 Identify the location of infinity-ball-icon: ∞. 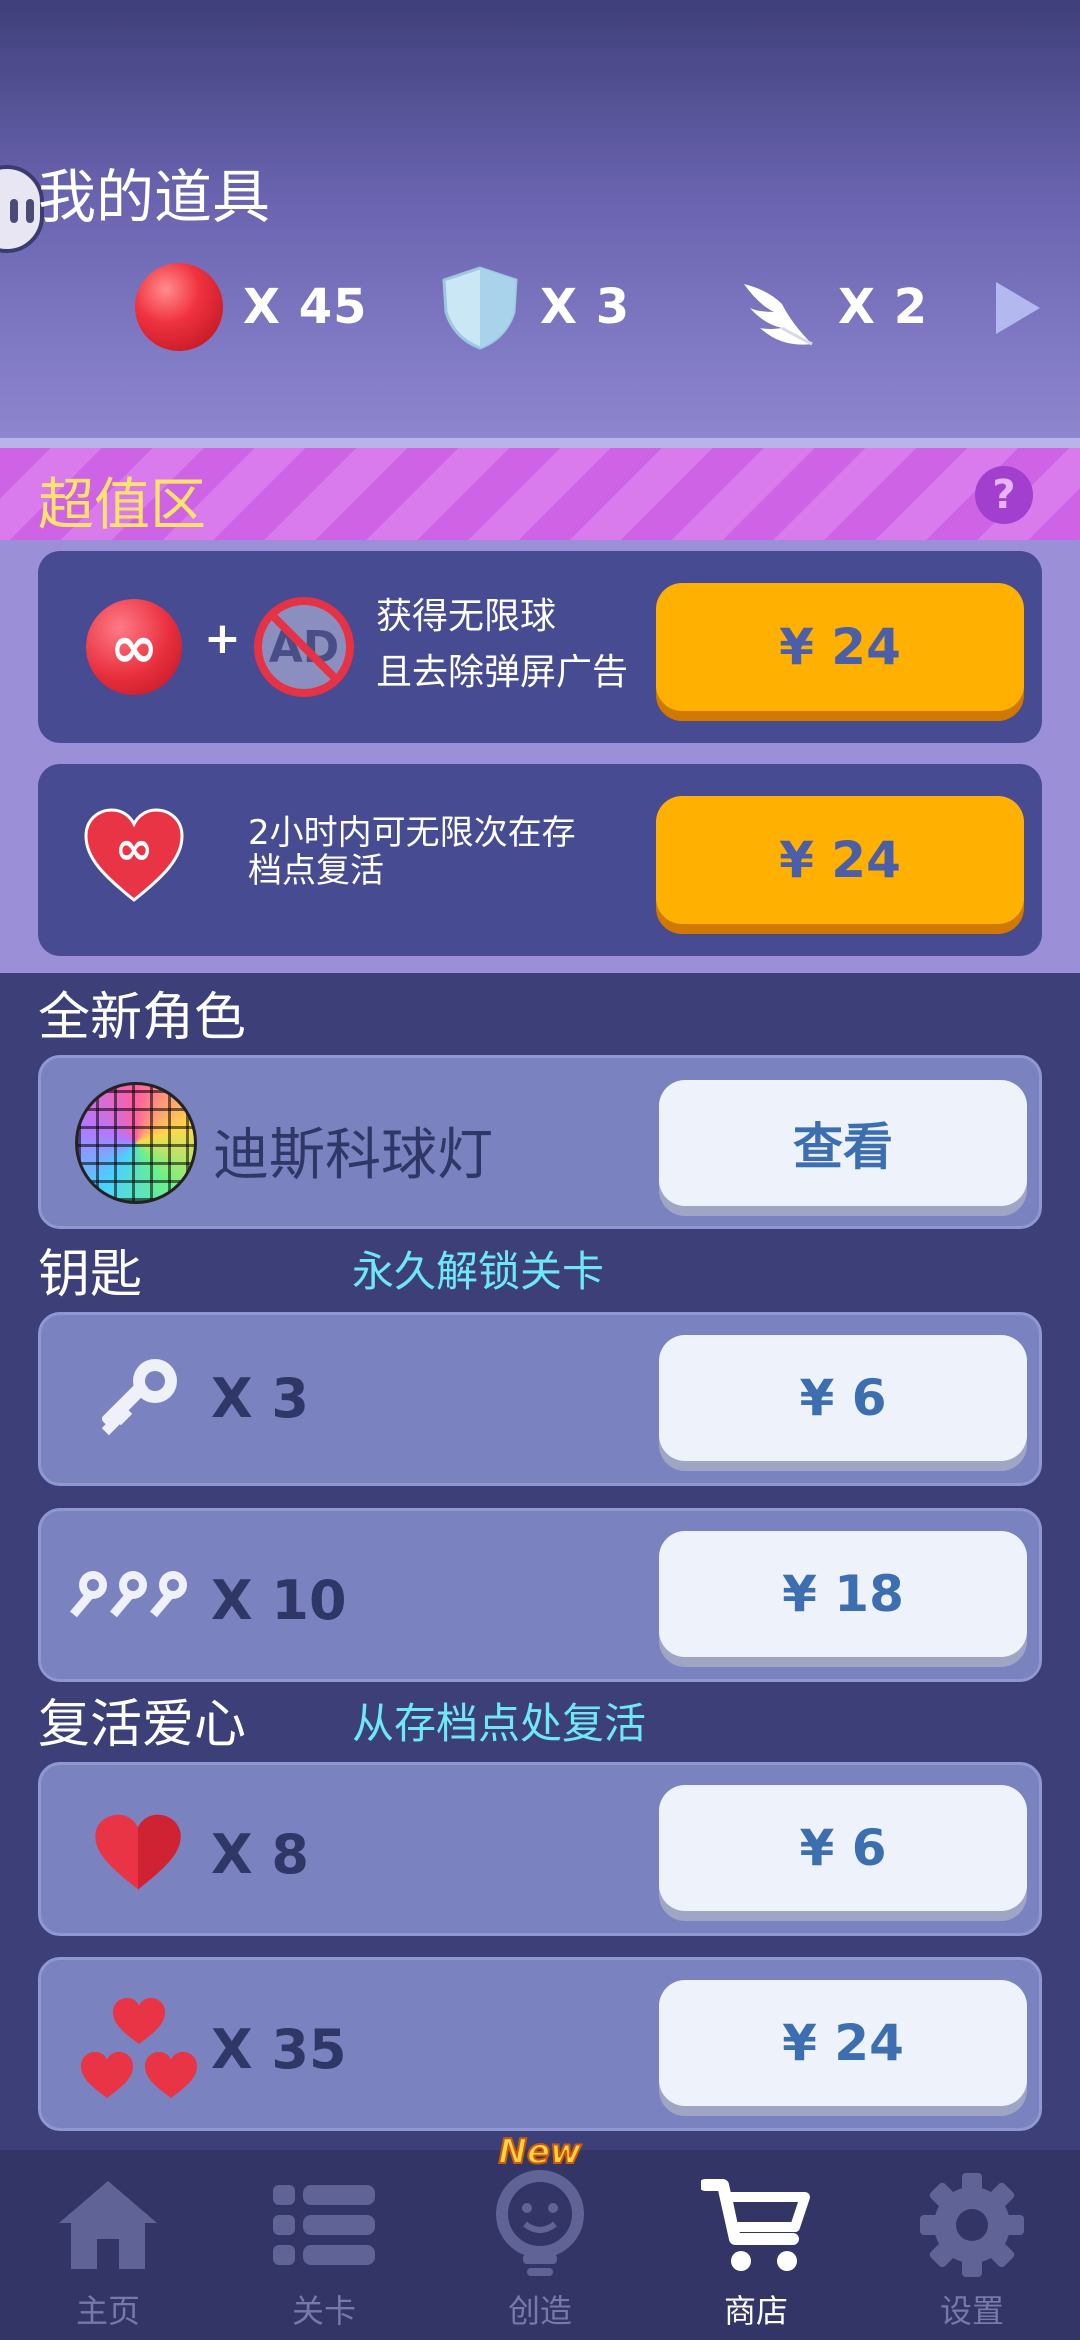
(134, 647).